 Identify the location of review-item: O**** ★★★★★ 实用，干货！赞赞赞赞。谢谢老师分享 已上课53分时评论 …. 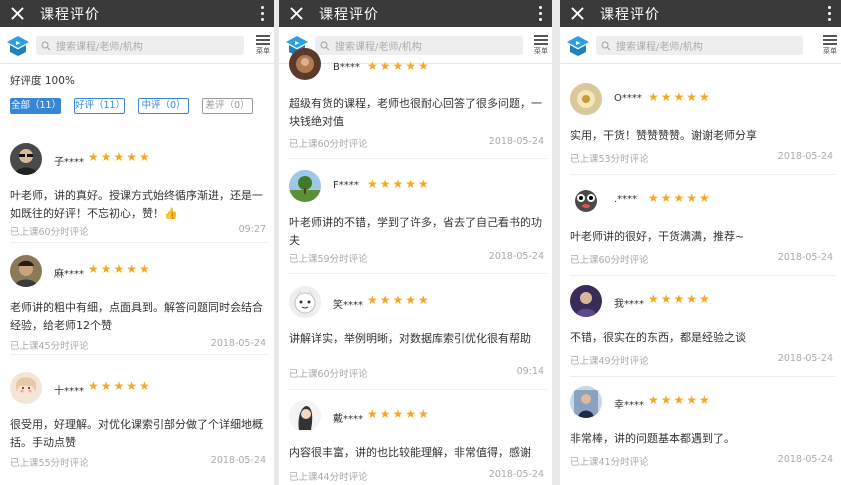
(703, 129).